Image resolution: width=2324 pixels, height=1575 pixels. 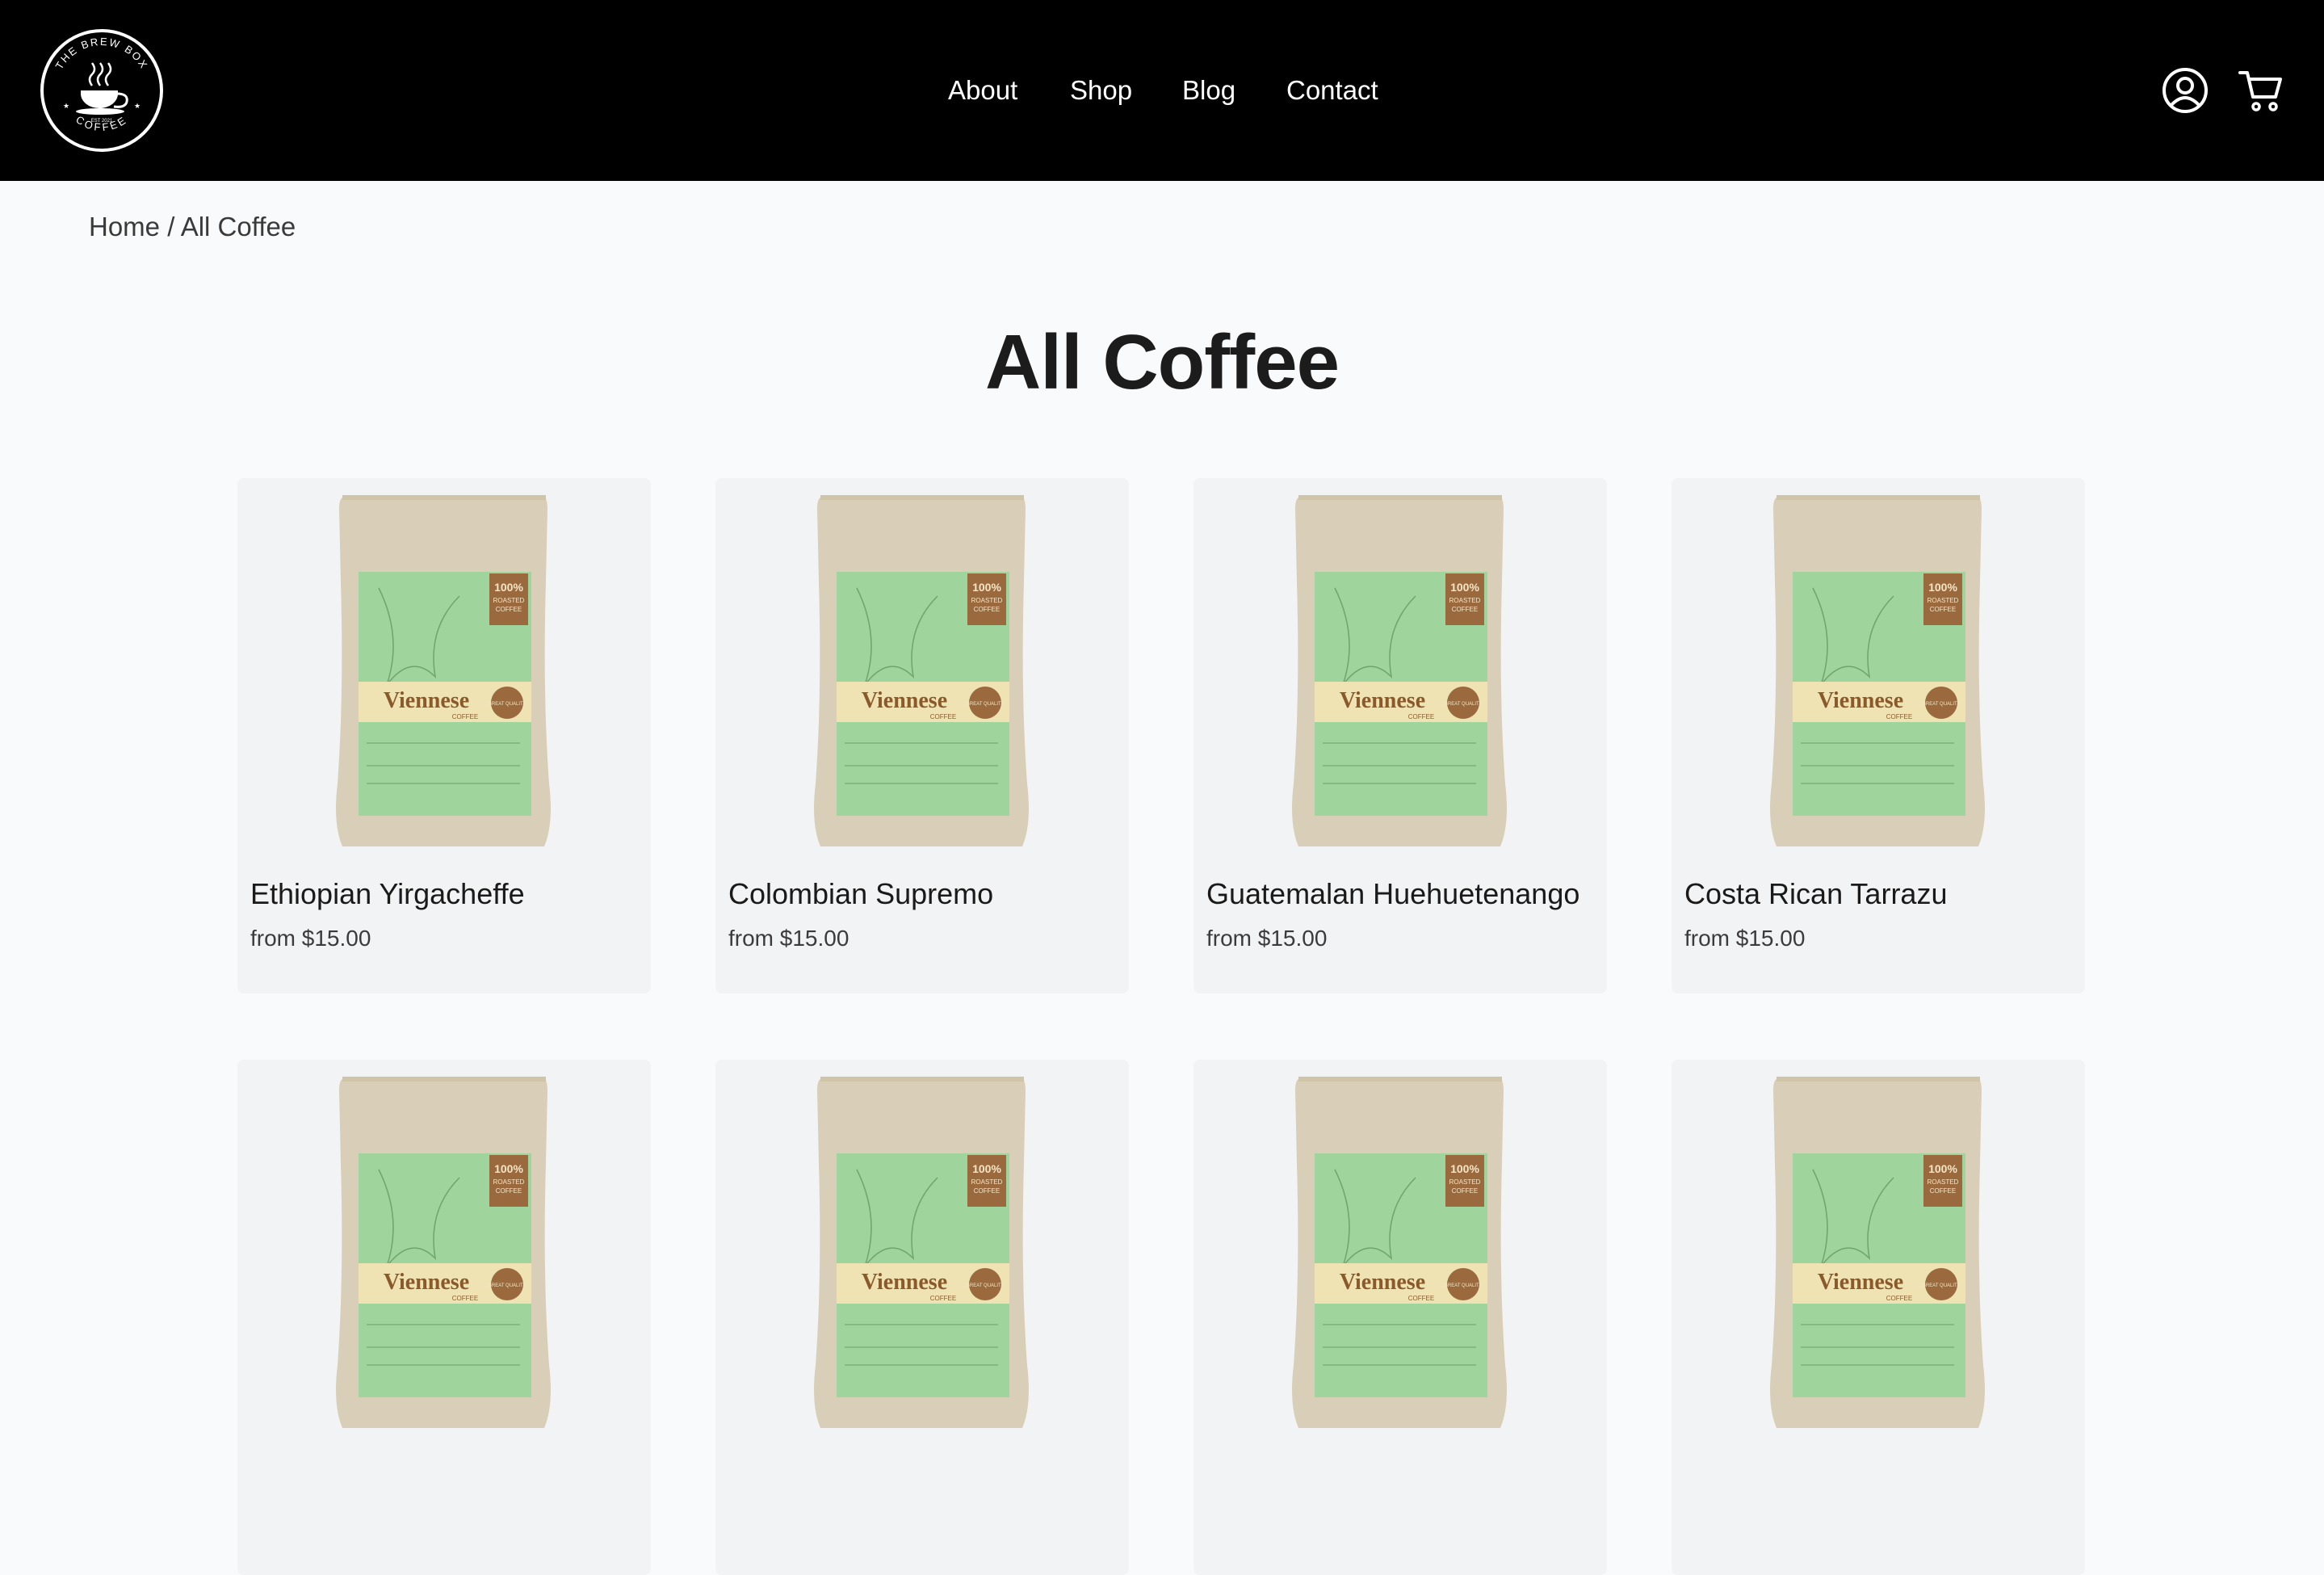 What do you see at coordinates (1392, 894) in the screenshot?
I see `product-name: Guatemalan Huehuetenango` at bounding box center [1392, 894].